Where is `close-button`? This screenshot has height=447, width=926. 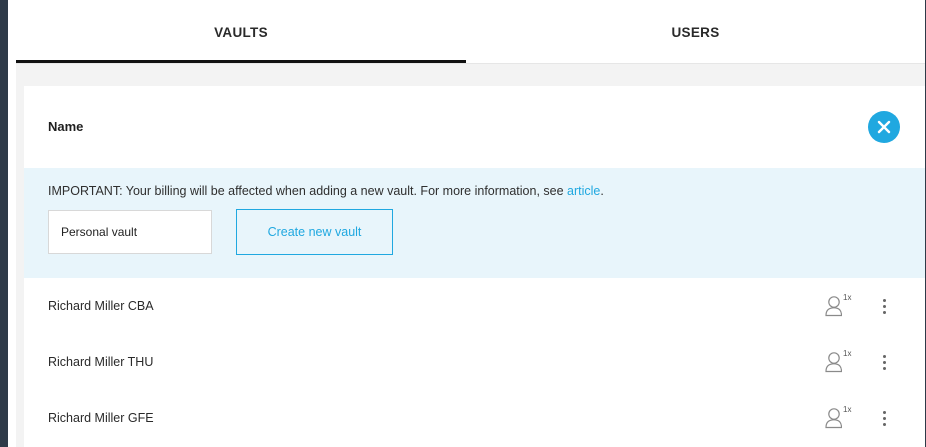 close-button is located at coordinates (884, 127).